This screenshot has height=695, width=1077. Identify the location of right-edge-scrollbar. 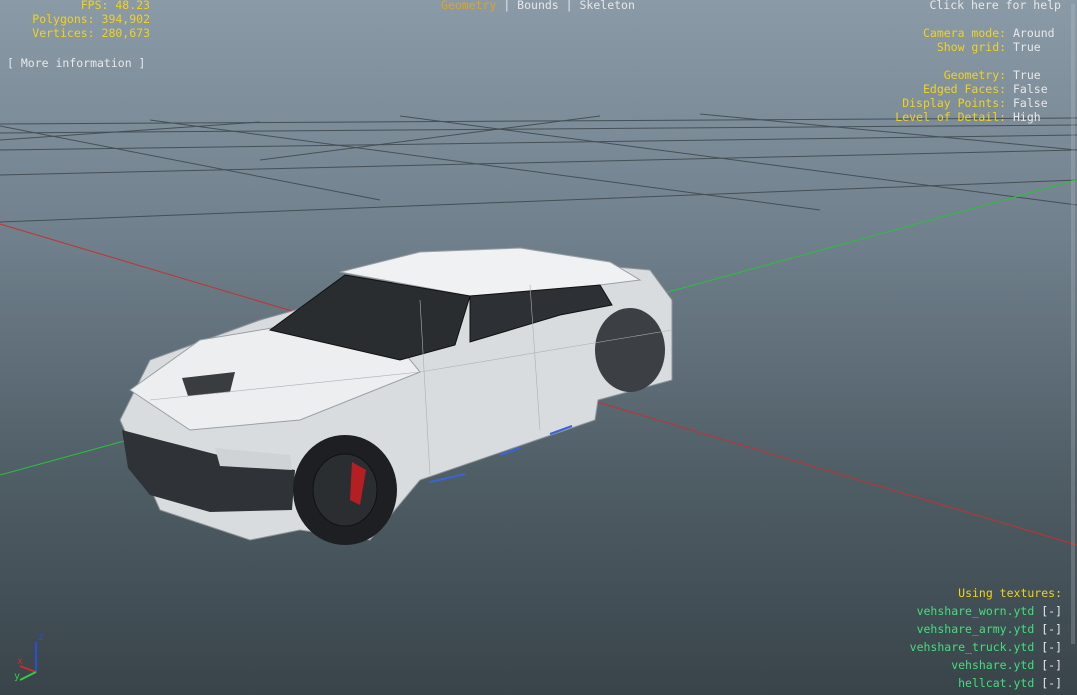
(1073, 324).